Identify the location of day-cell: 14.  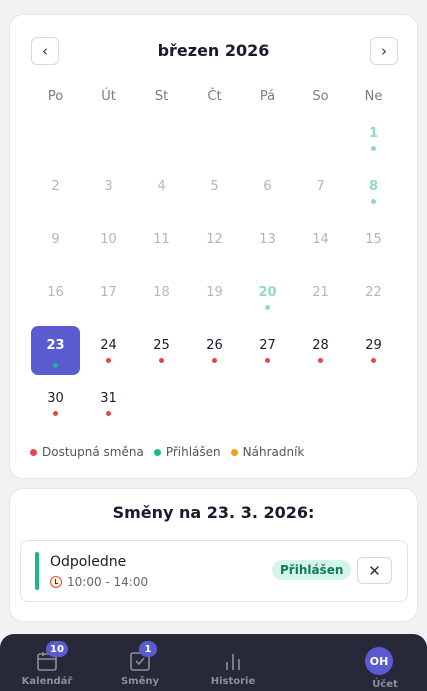
(320, 244).